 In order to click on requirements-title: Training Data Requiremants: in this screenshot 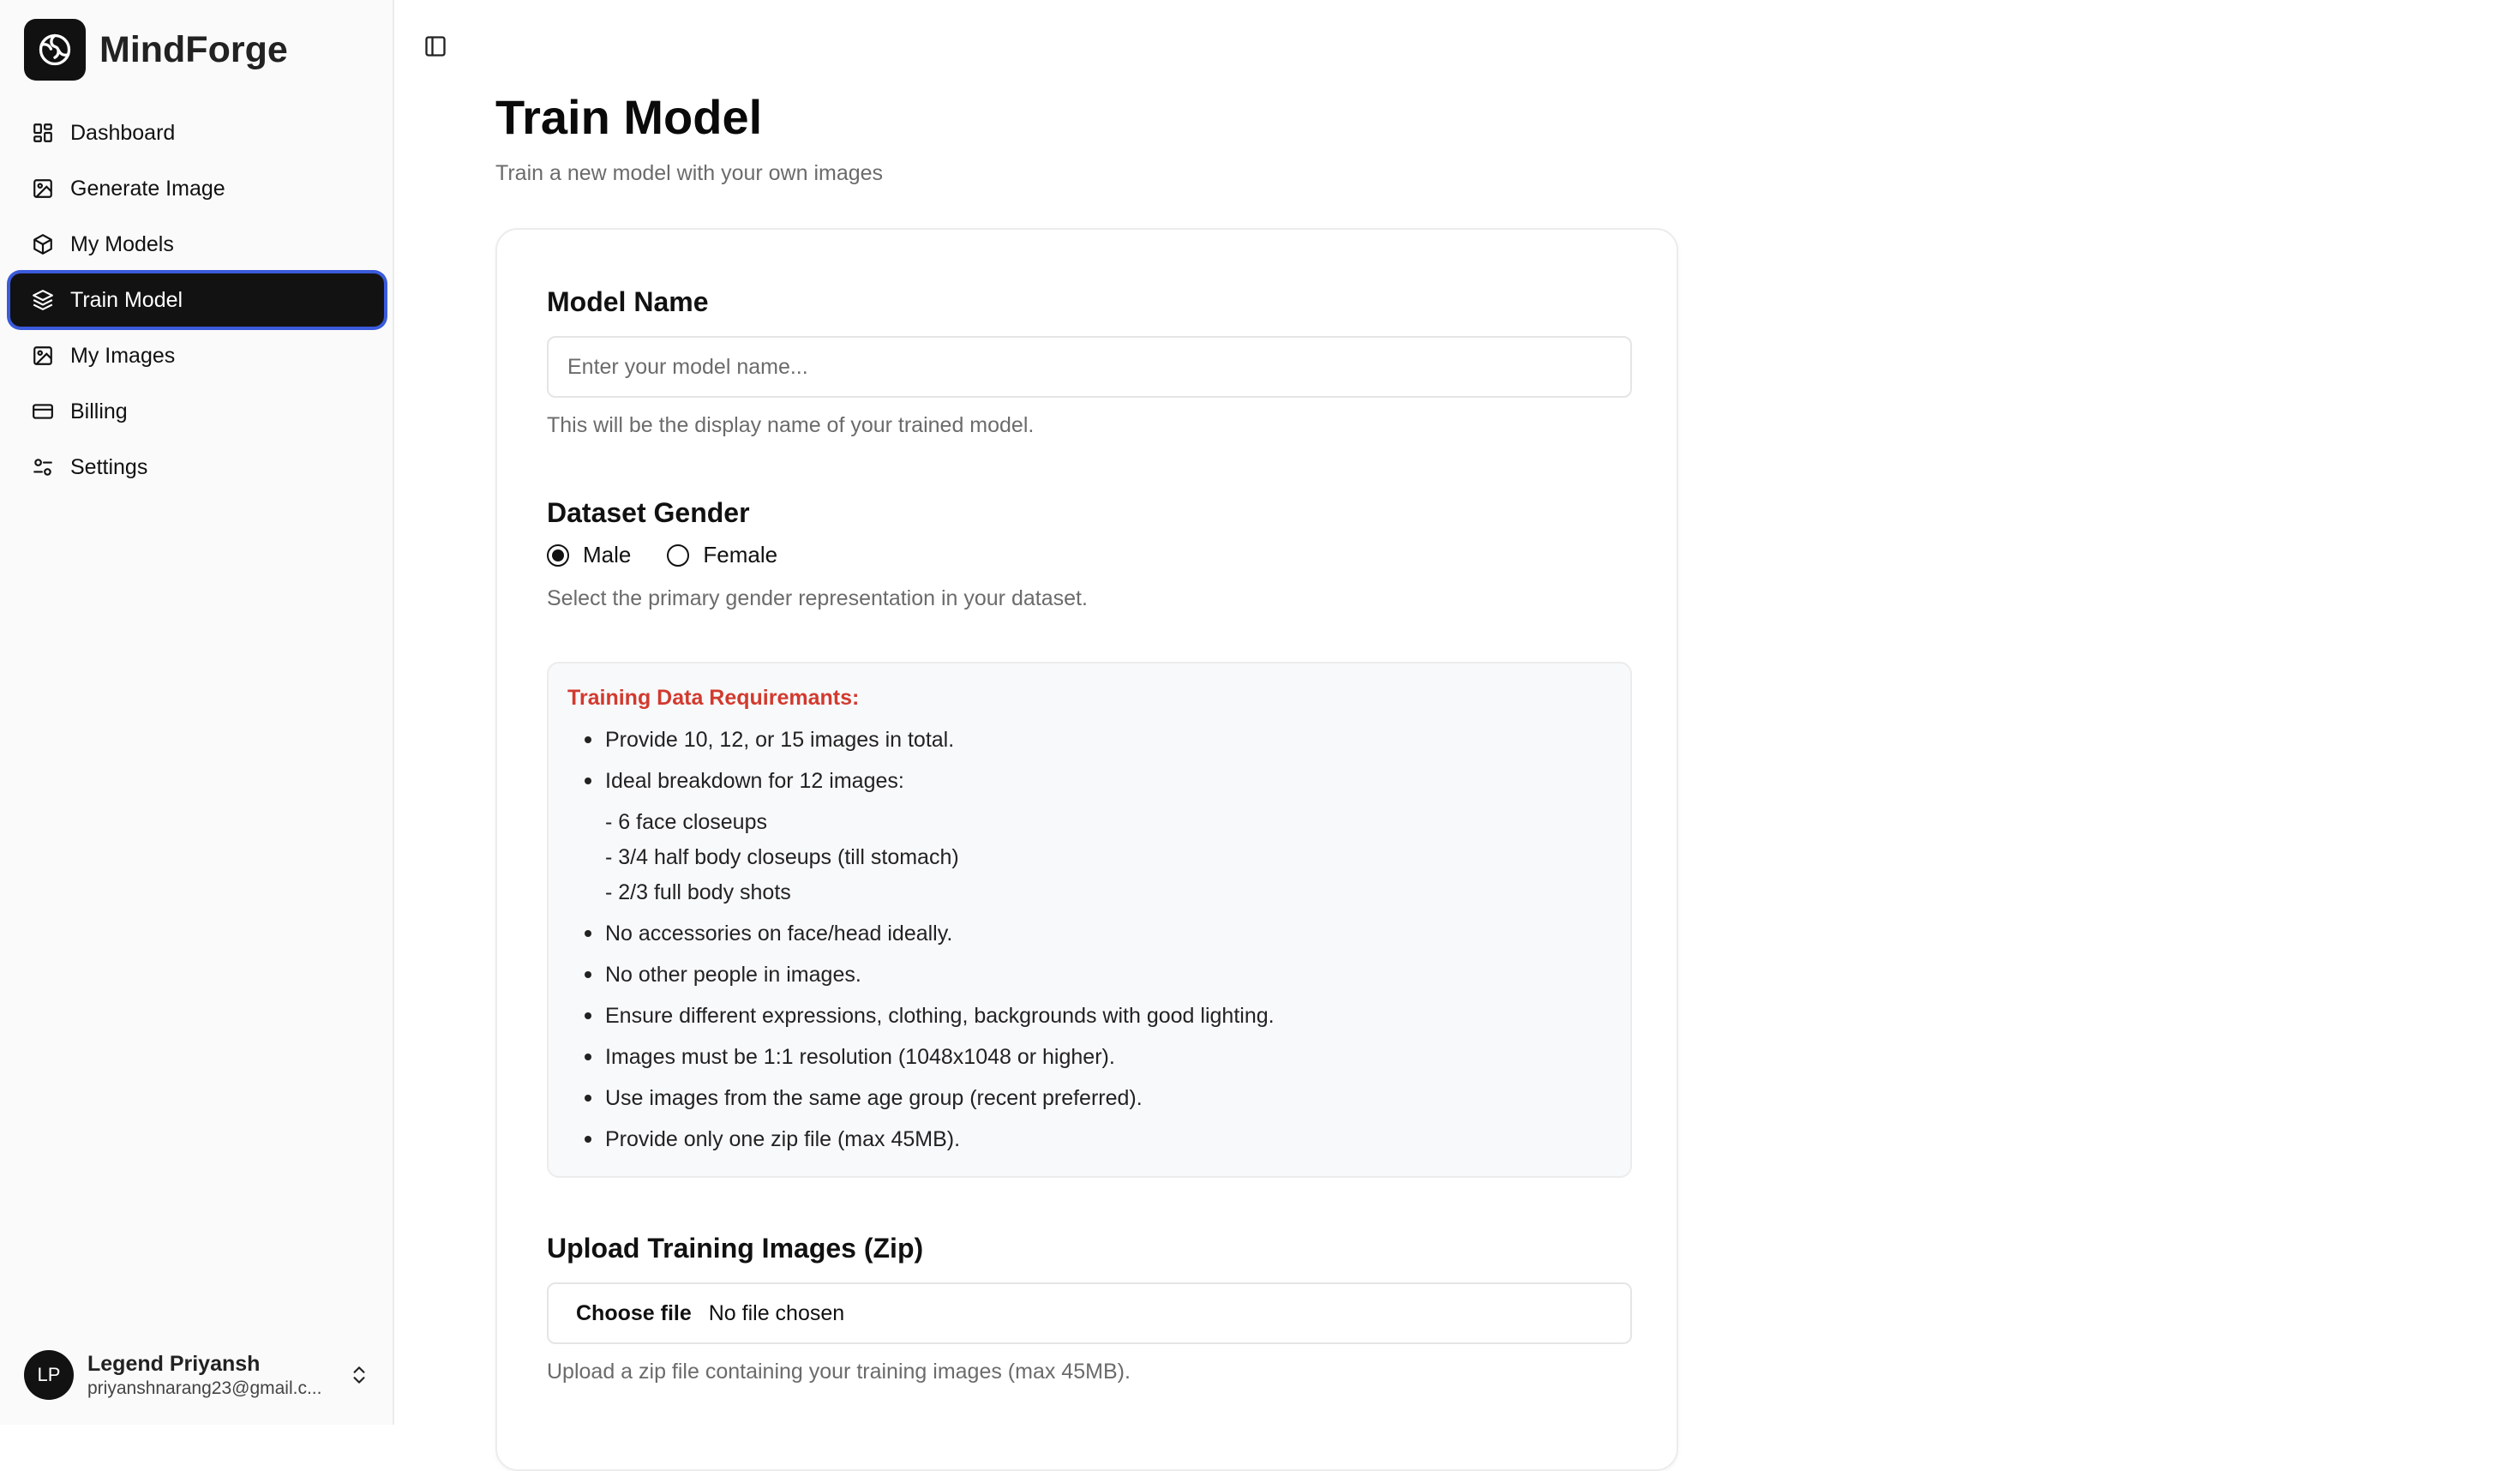, I will do `click(713, 698)`.